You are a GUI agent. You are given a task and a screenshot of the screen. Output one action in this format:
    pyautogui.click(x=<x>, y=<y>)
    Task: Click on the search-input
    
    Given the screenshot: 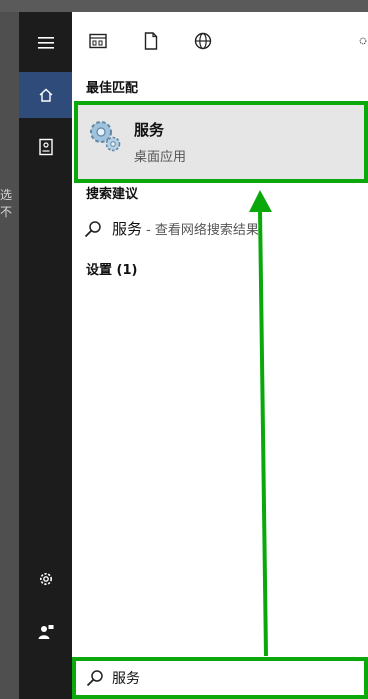 What is the action you would take?
    pyautogui.click(x=222, y=678)
    